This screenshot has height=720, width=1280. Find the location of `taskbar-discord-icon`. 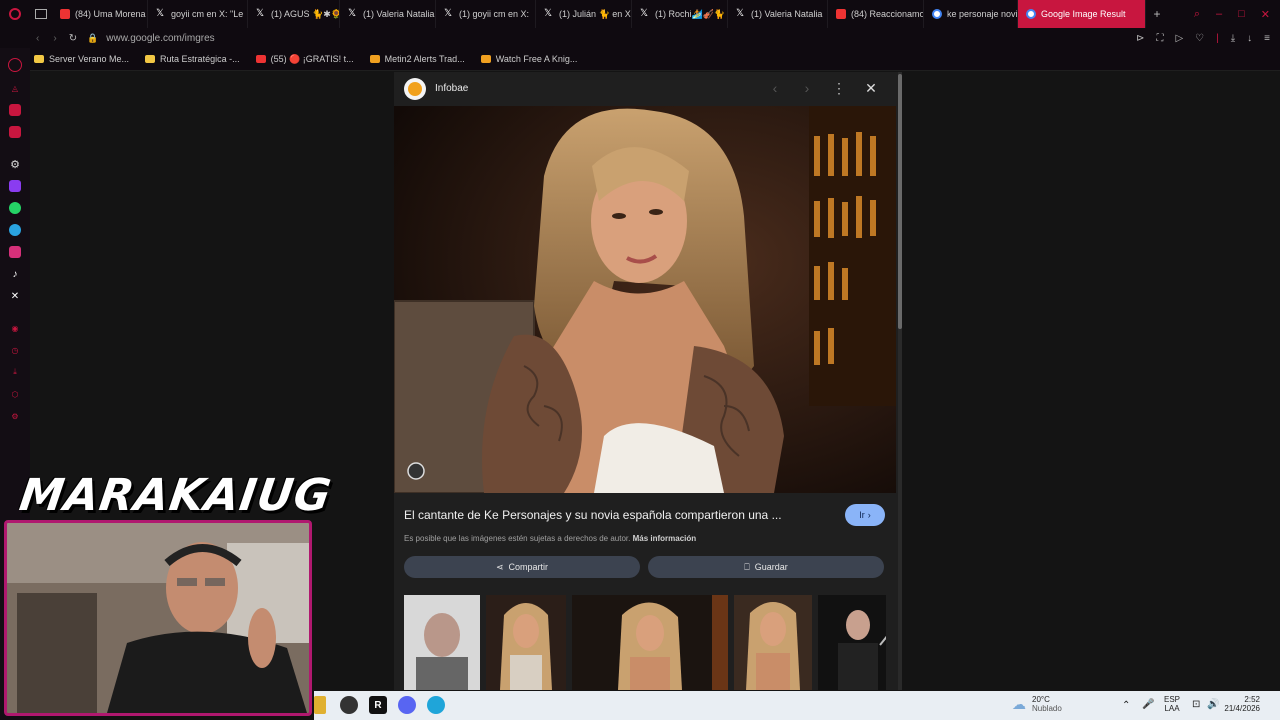

taskbar-discord-icon is located at coordinates (407, 705).